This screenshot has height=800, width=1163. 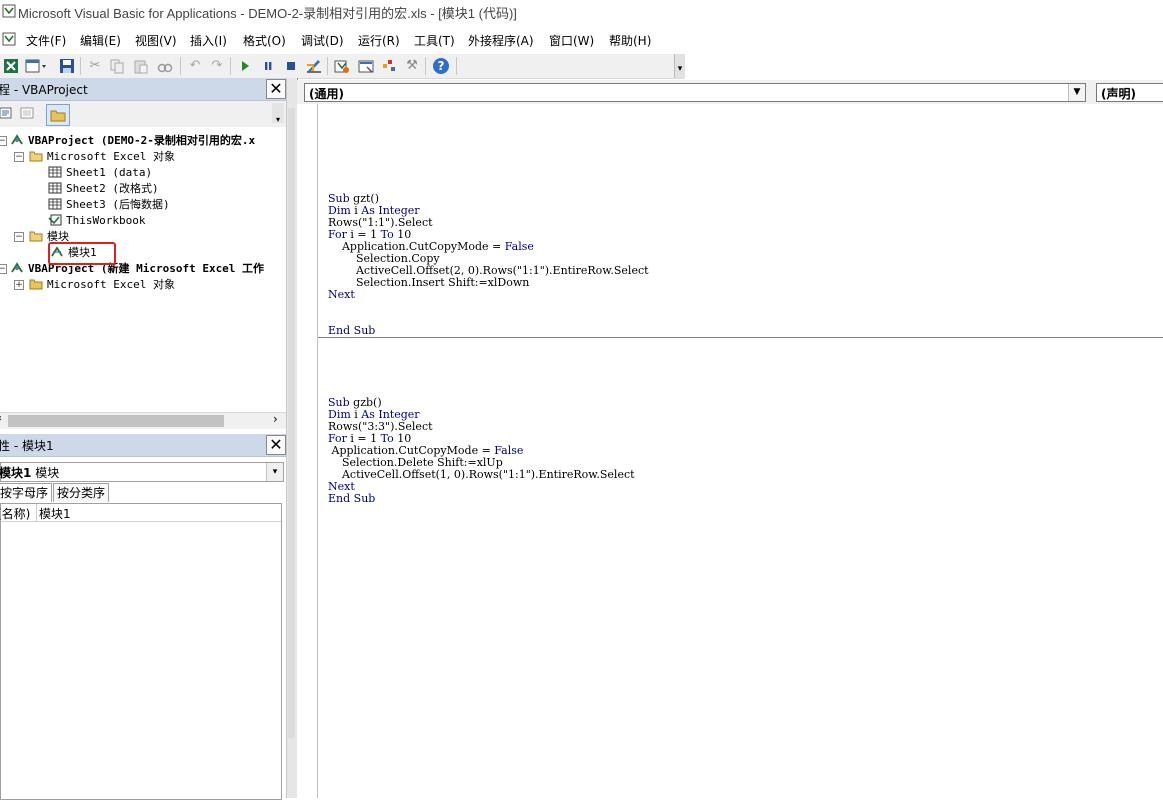 What do you see at coordinates (278, 113) in the screenshot?
I see `project-toolbar-scroll-arrow: ▾` at bounding box center [278, 113].